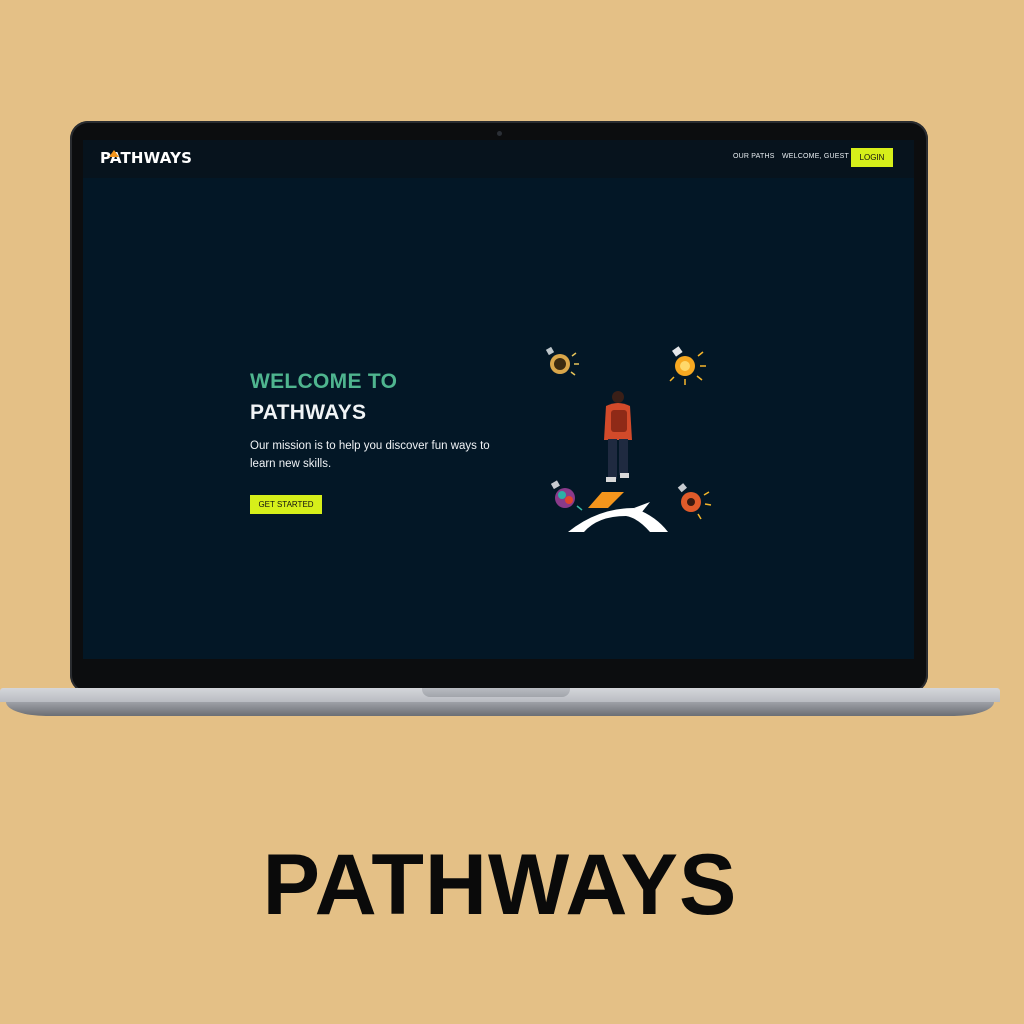 The height and width of the screenshot is (1024, 1024). Describe the element at coordinates (815, 156) in the screenshot. I see `nav-welcome-guest: WELCOME, GUEST` at that location.